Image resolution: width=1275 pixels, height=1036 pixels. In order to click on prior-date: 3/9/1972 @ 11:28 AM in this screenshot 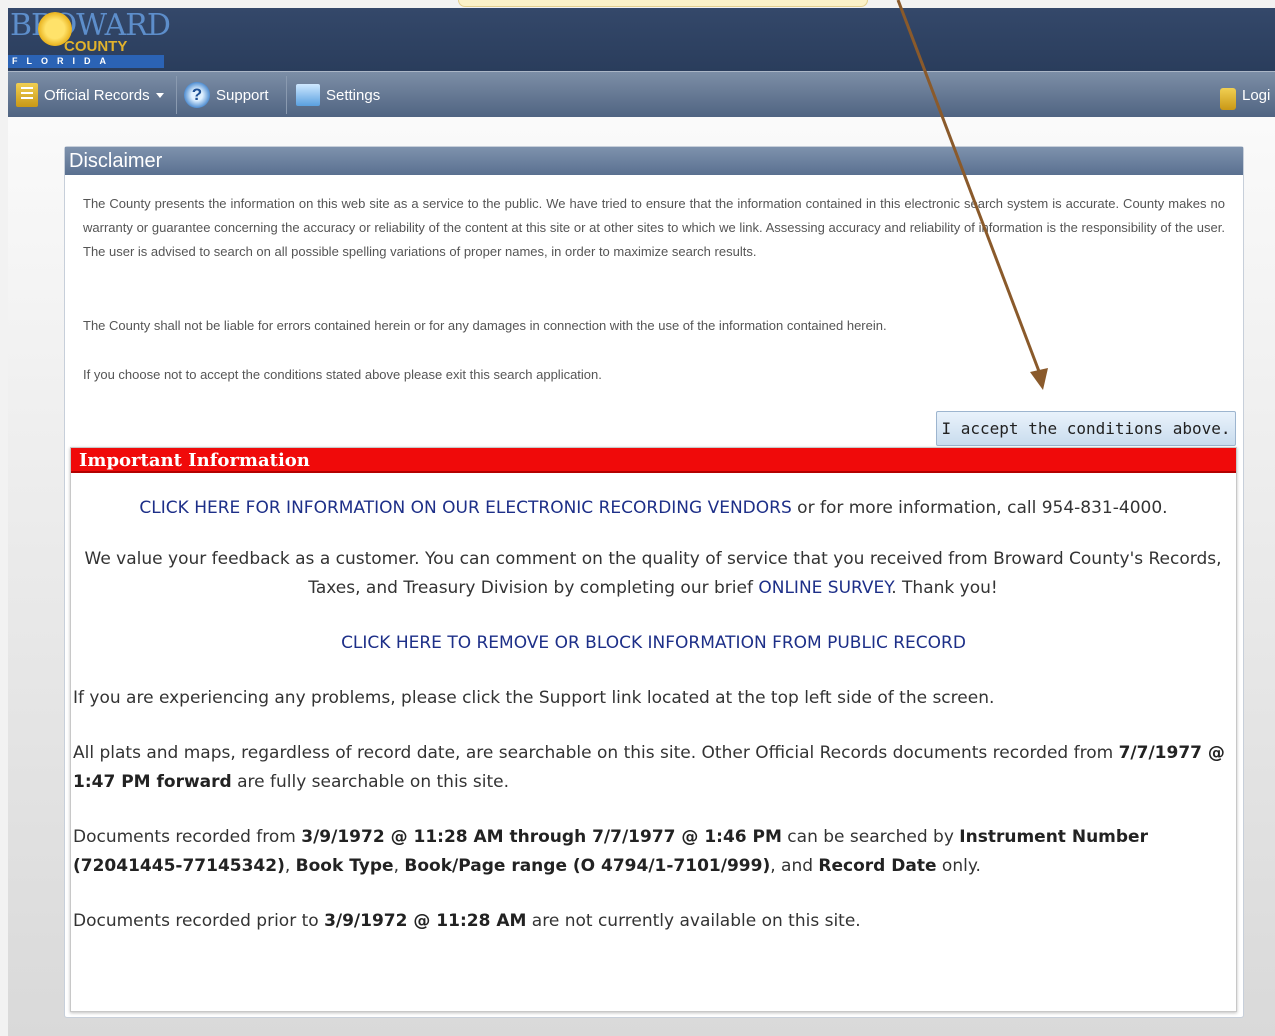, I will do `click(425, 921)`.